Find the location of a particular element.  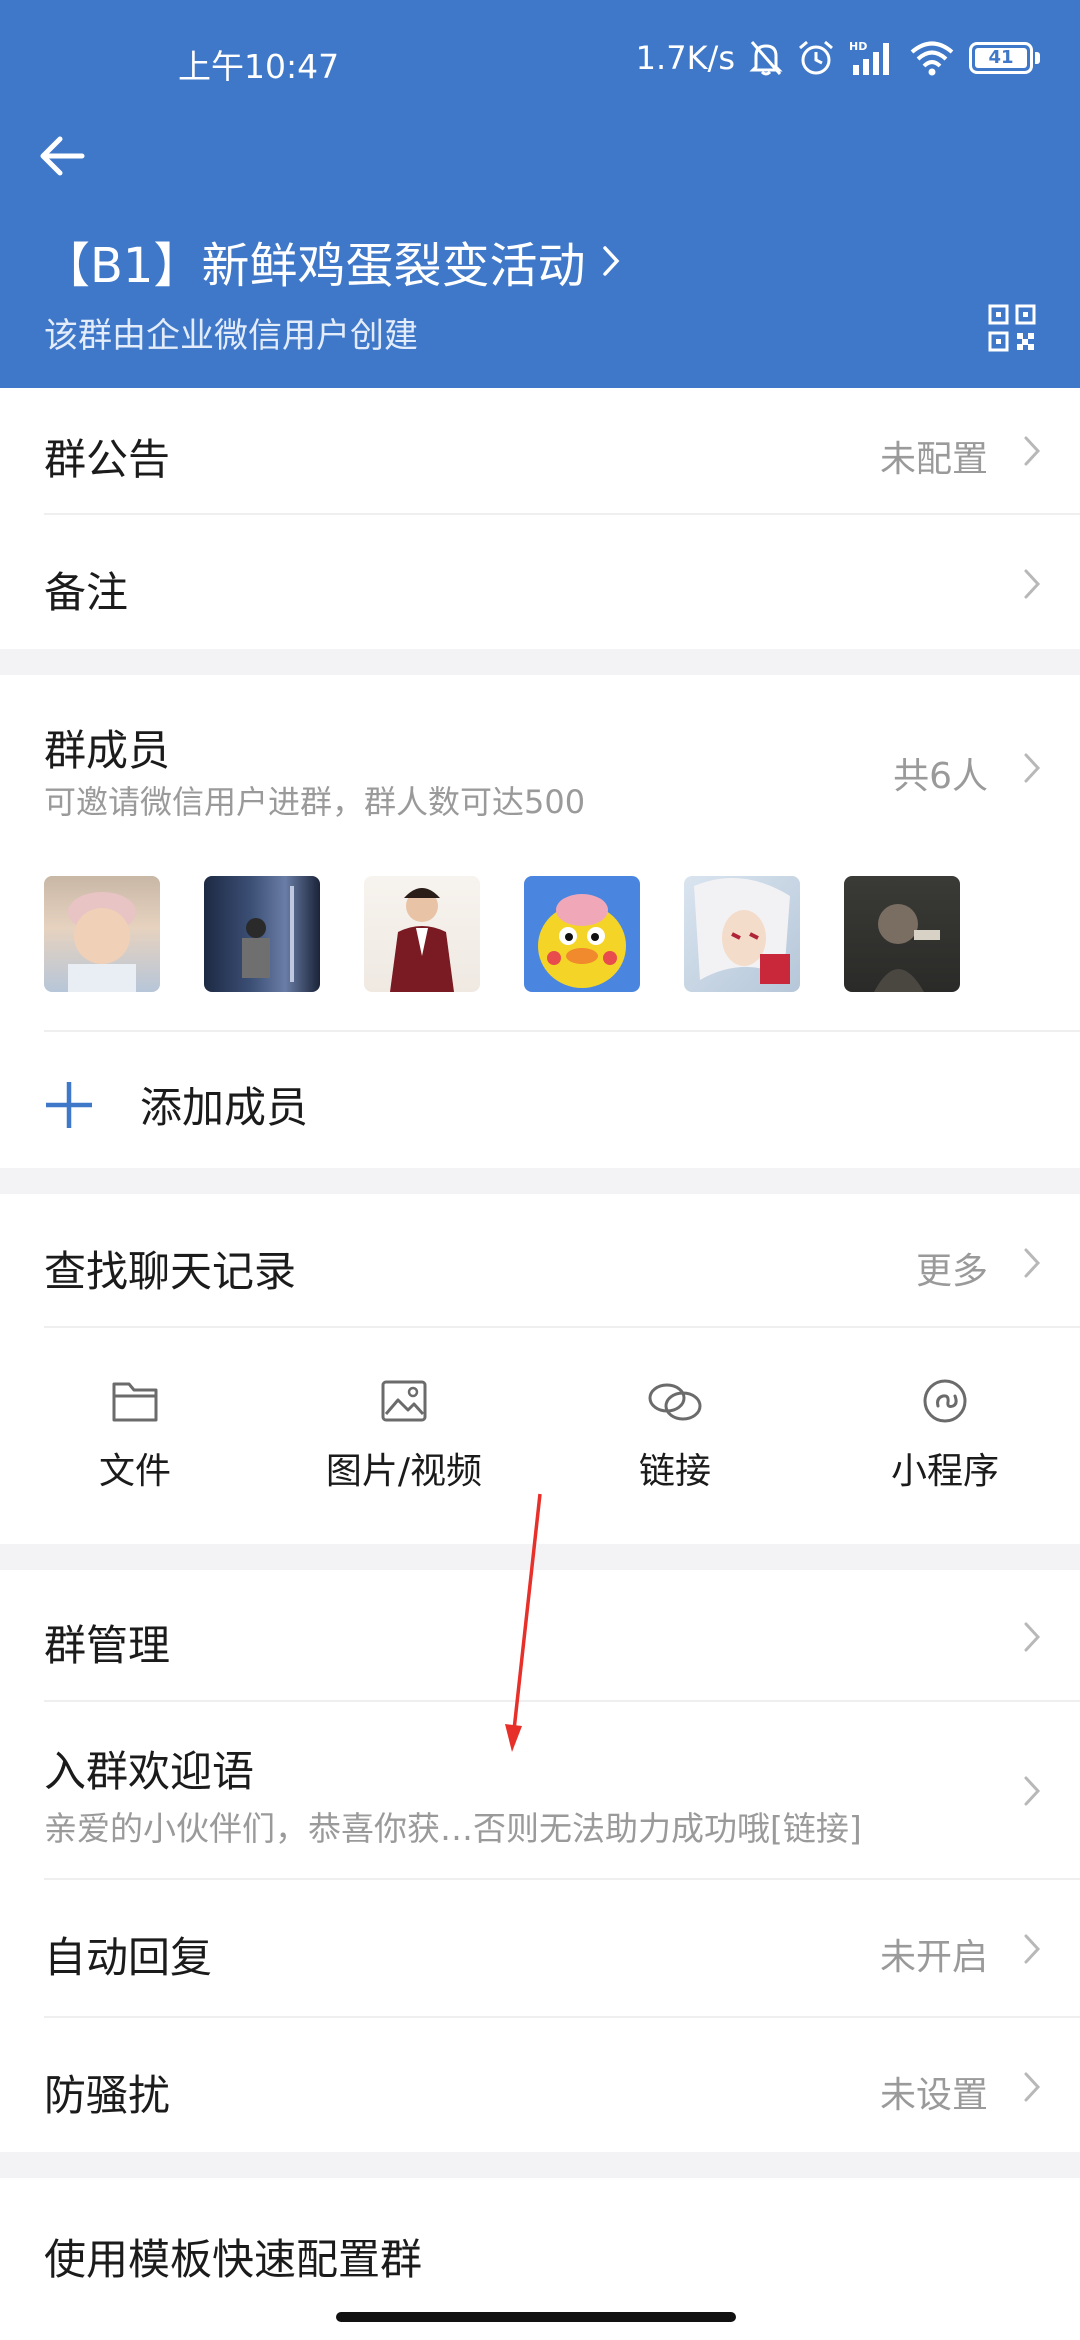

row-remark: 备注 is located at coordinates (540, 582).